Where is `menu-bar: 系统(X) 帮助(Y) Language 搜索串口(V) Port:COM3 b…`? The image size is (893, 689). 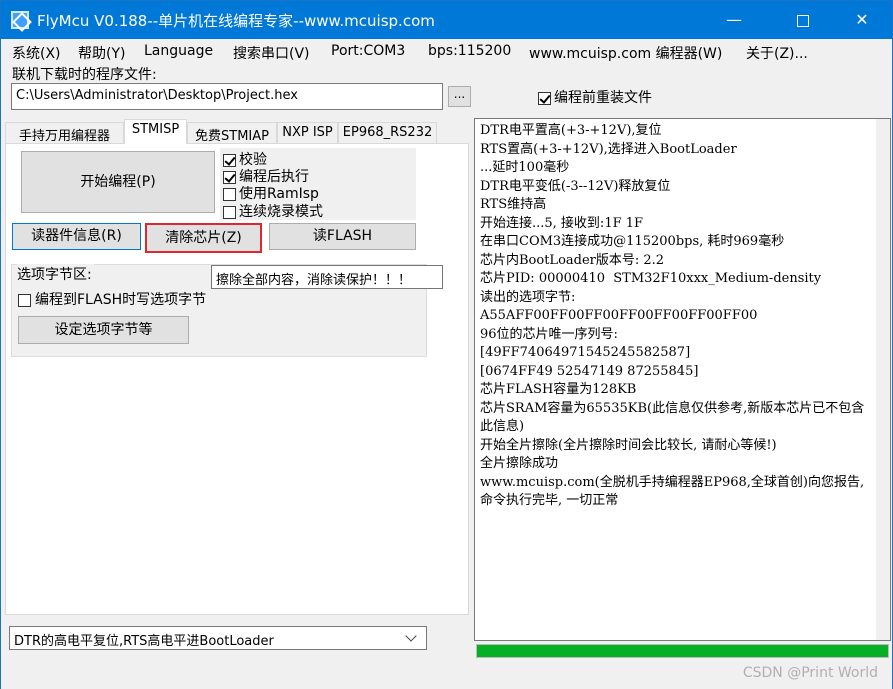 menu-bar: 系统(X) 帮助(Y) Language 搜索串口(V) Port:COM3 b… is located at coordinates (446, 51).